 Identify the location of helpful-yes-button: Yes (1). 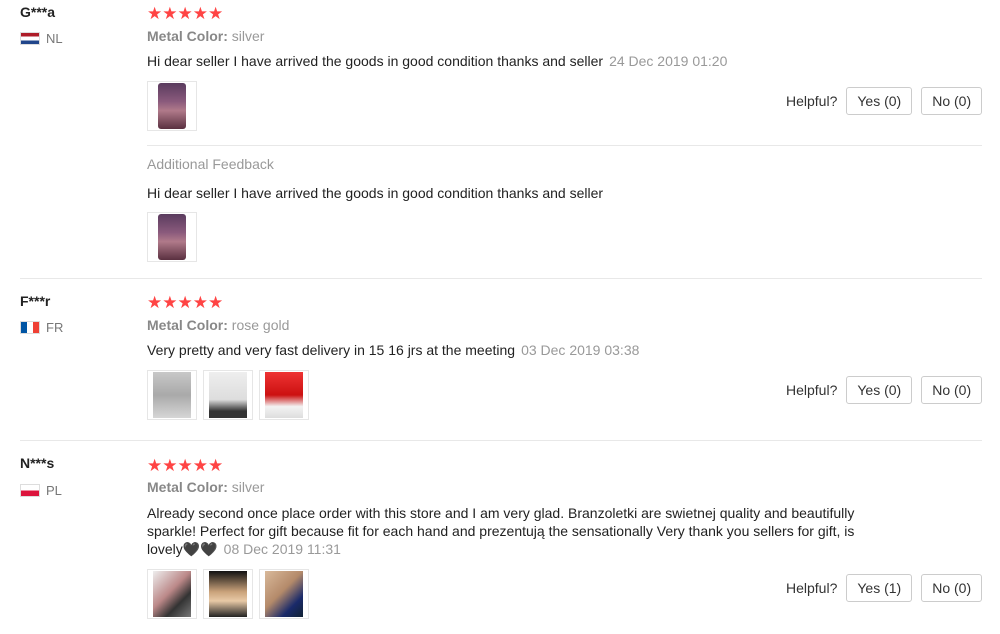
(879, 588).